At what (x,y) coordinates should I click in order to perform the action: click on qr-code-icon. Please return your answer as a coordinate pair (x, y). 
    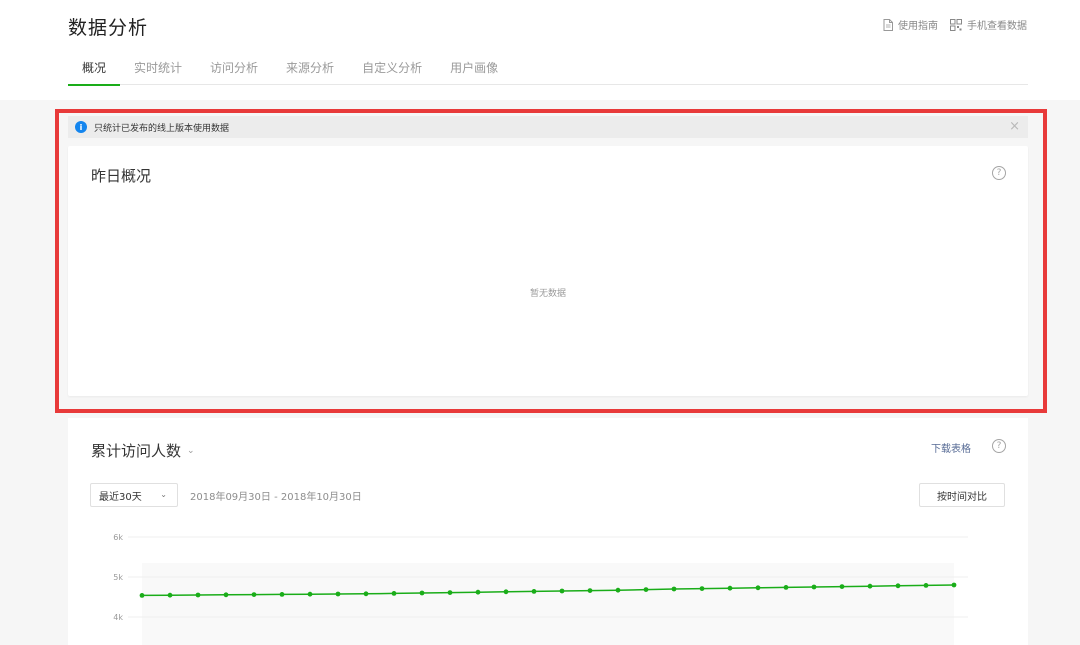
    Looking at the image, I should click on (956, 24).